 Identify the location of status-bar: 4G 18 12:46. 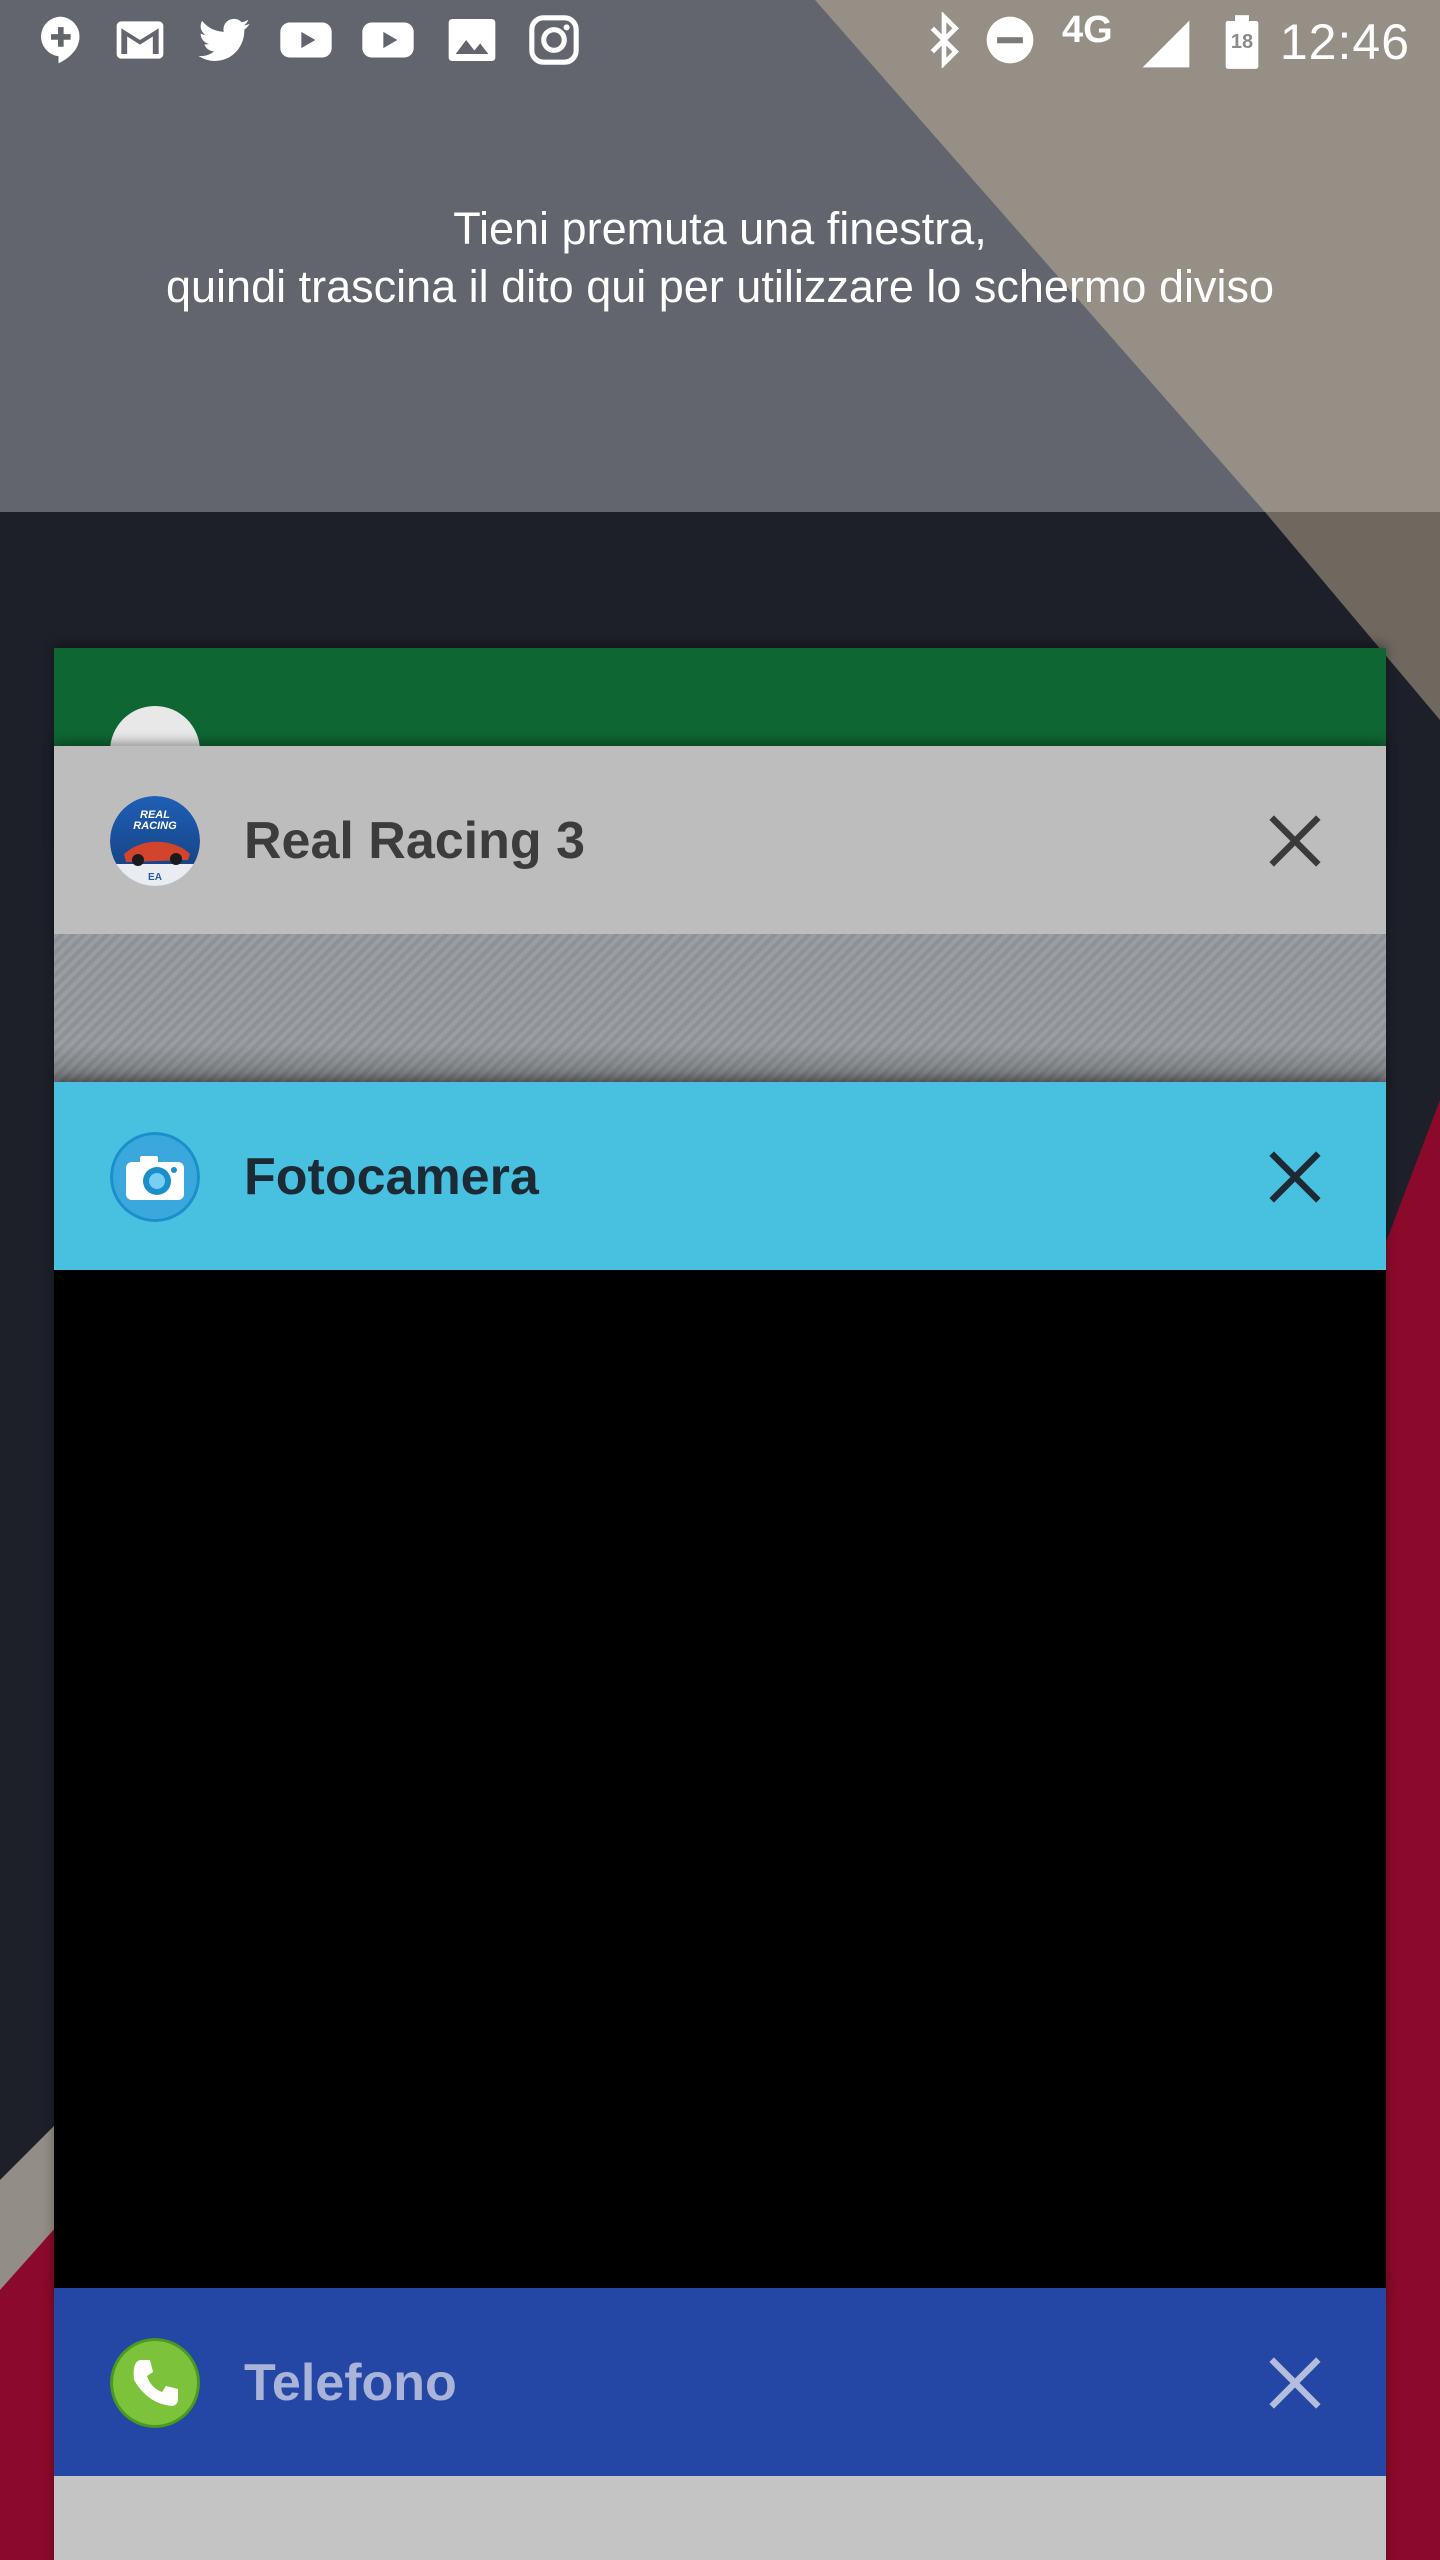
(720, 42).